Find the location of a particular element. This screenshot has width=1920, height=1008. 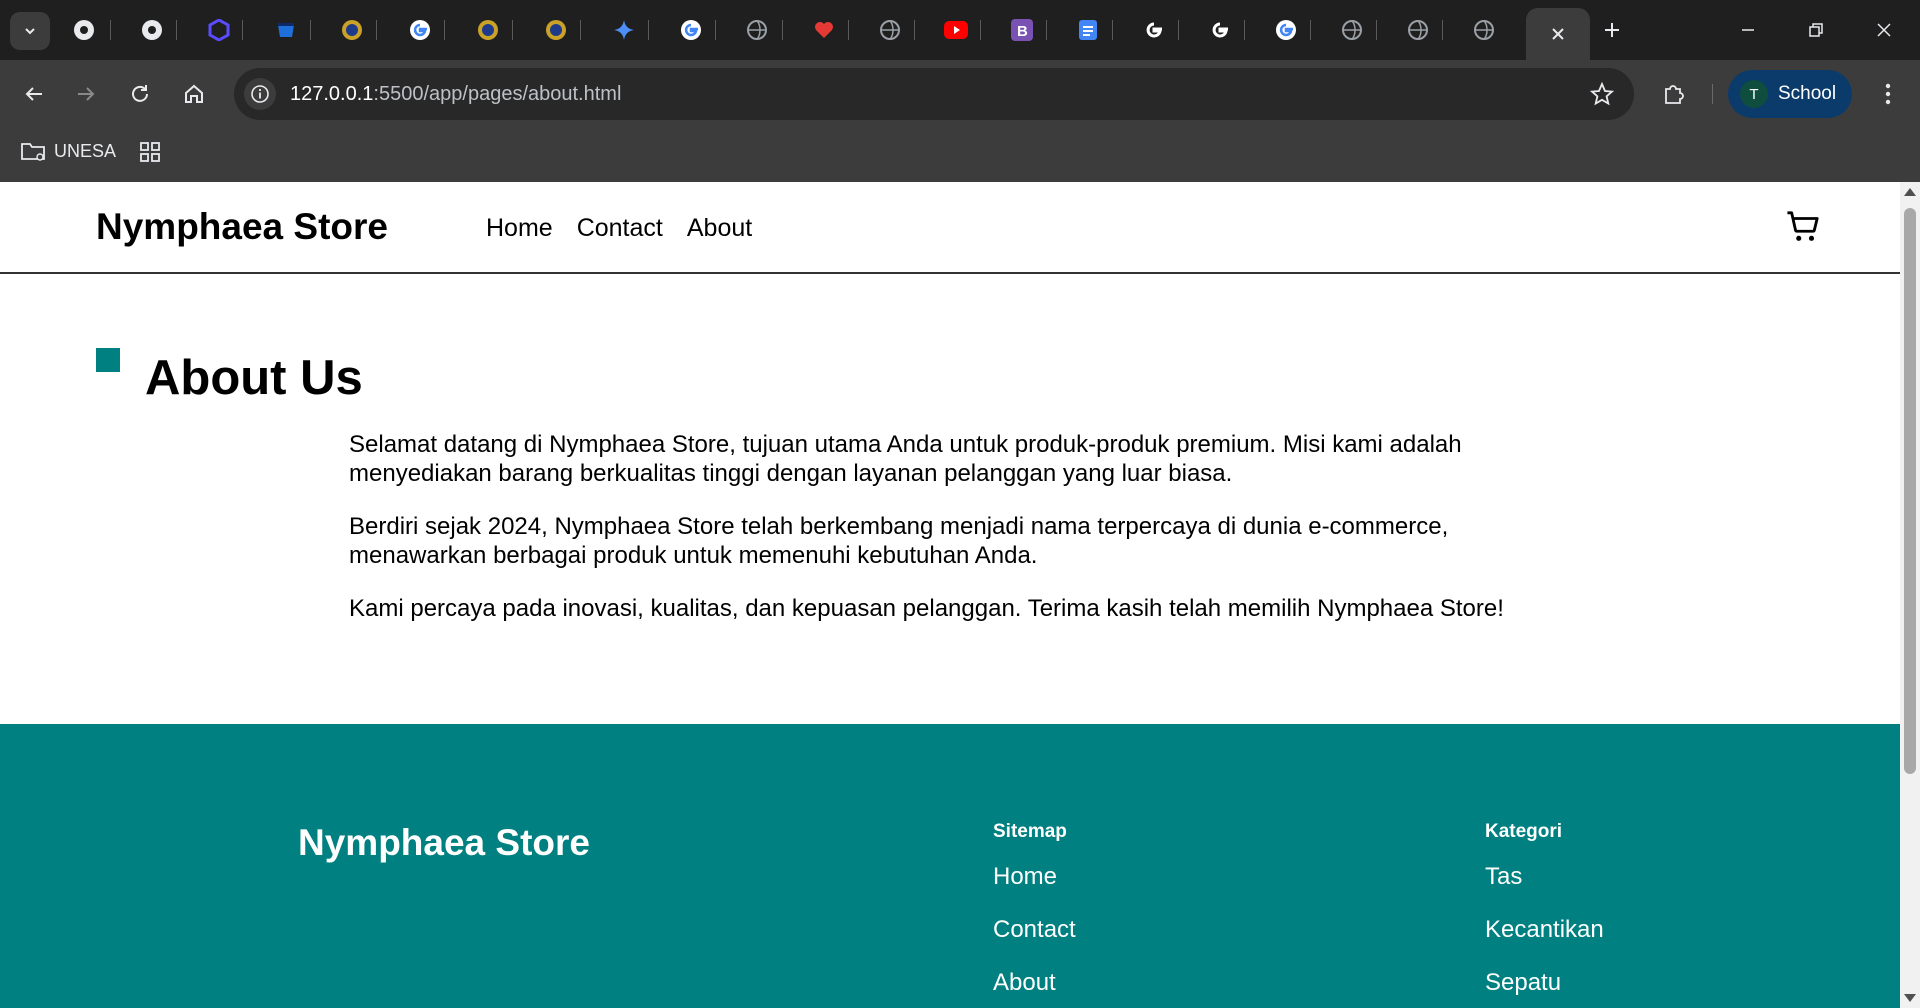

arrow-right-icon is located at coordinates (86, 94).